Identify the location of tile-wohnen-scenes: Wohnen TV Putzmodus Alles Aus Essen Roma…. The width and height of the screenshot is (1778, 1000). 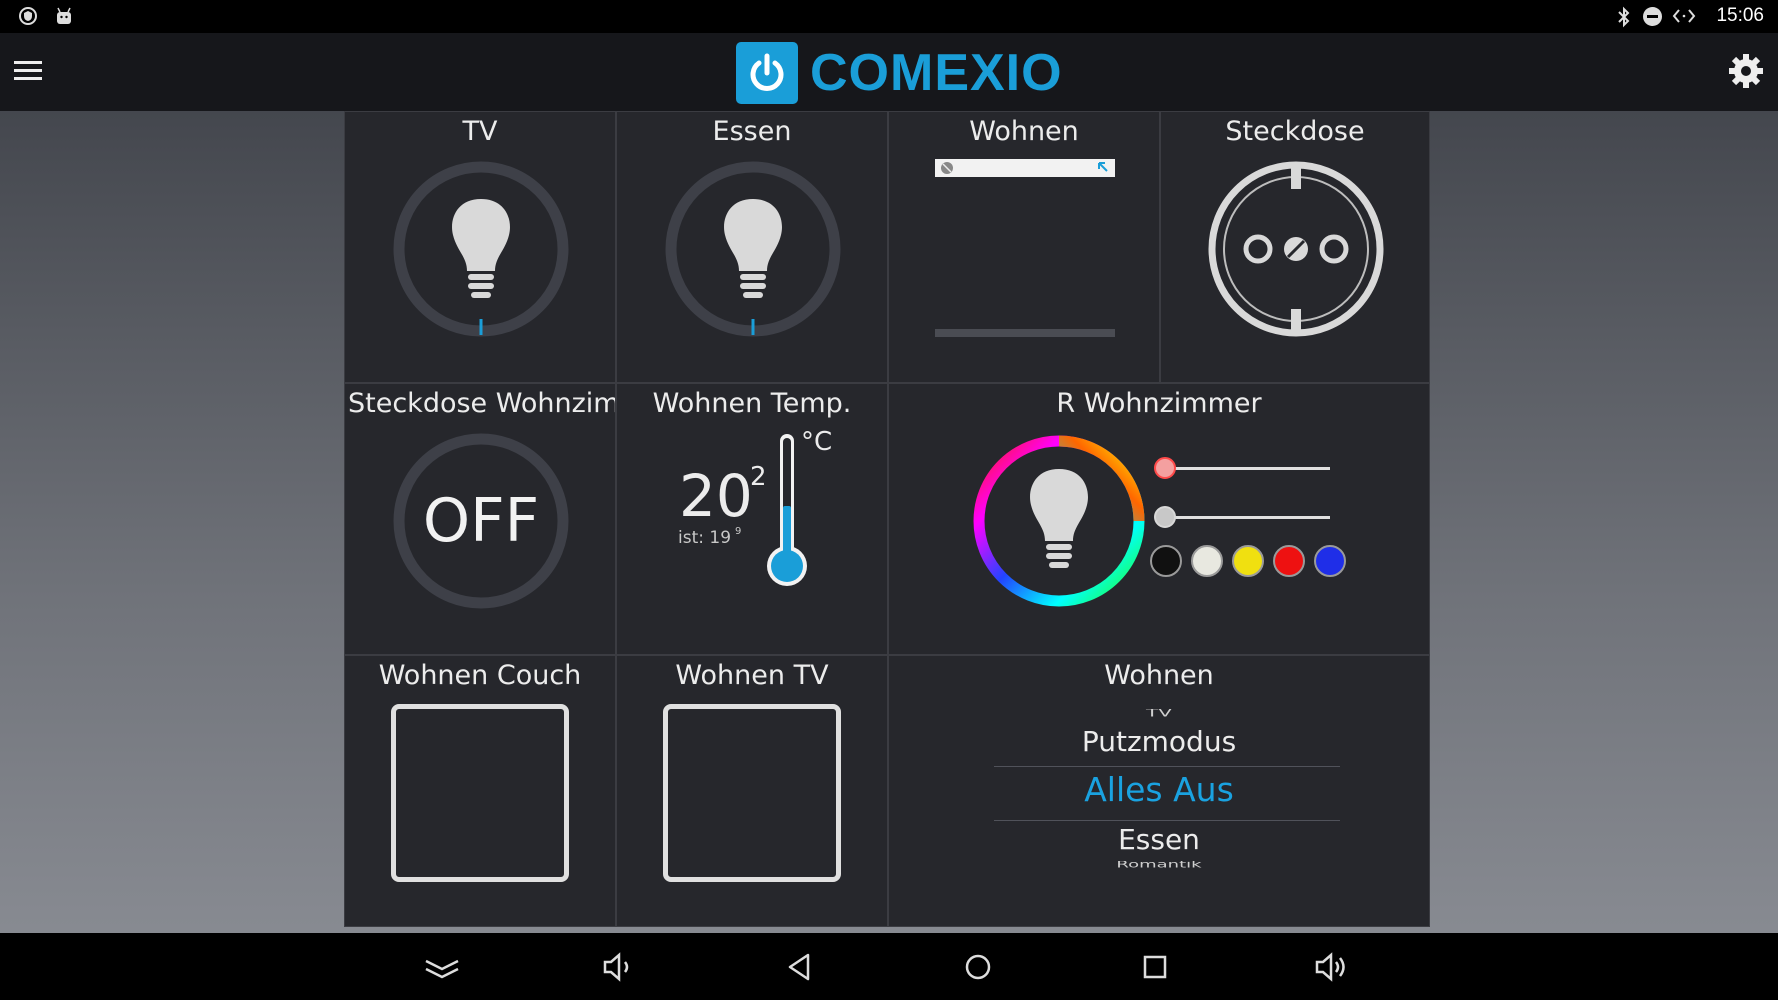
(1159, 791).